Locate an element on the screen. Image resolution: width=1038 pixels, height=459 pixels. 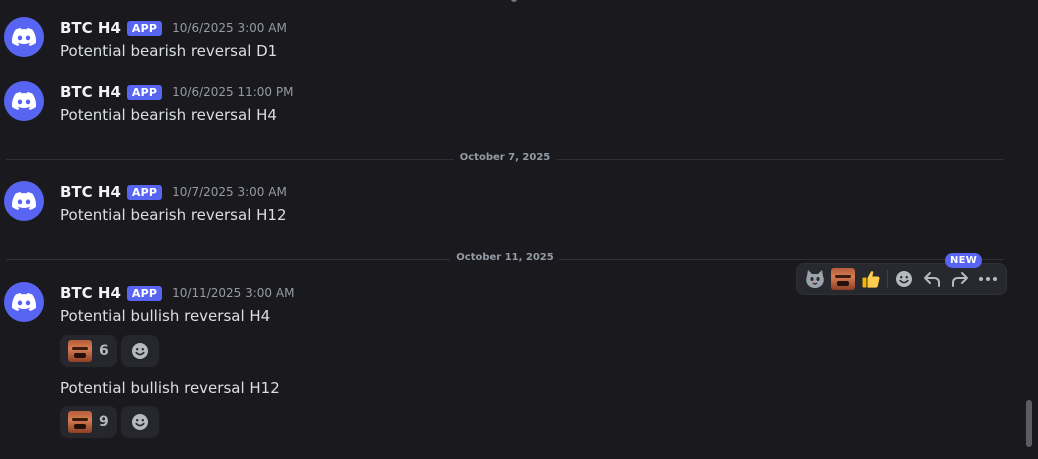
more-options-button is located at coordinates (988, 279).